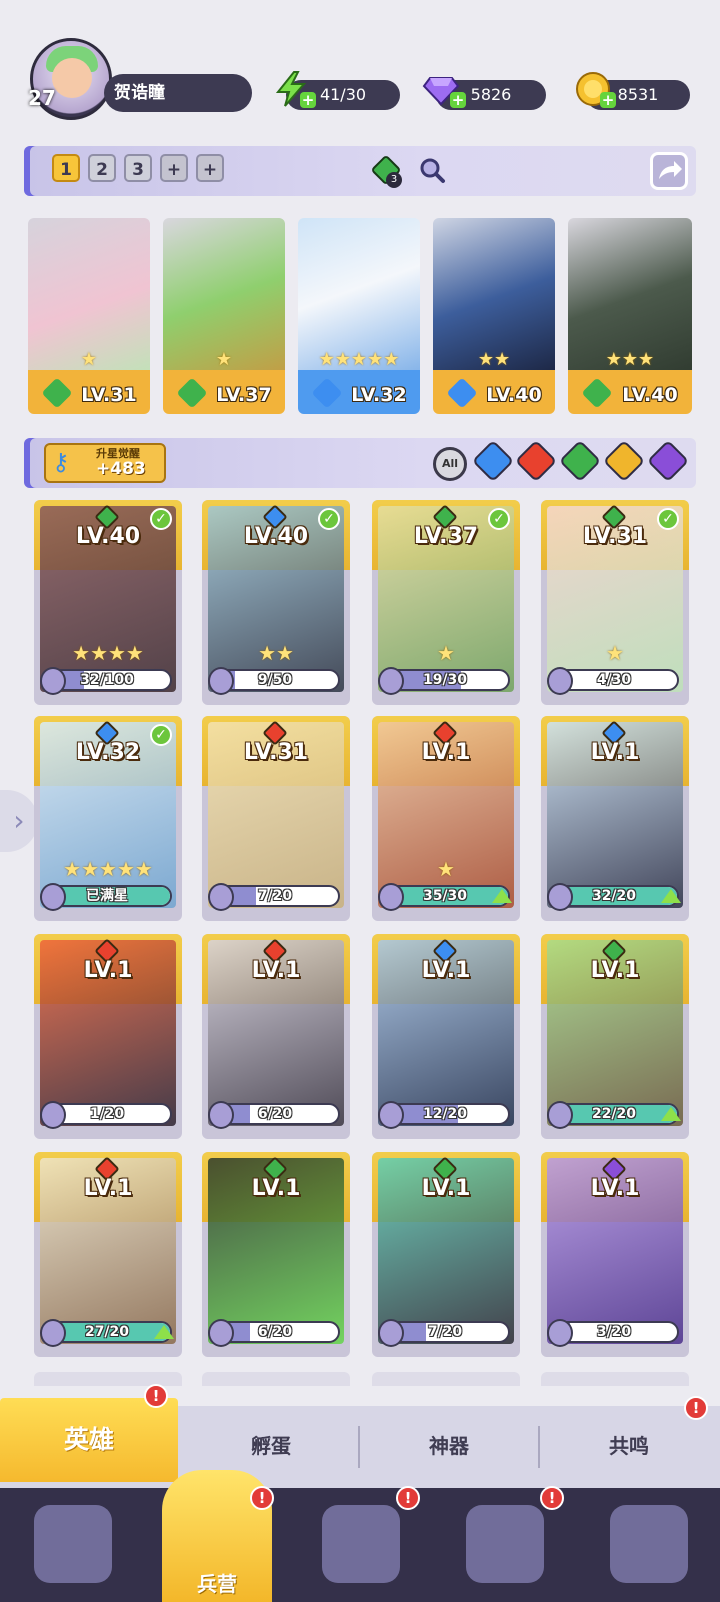  Describe the element at coordinates (138, 168) in the screenshot. I see `team-slot-3: 3` at that location.